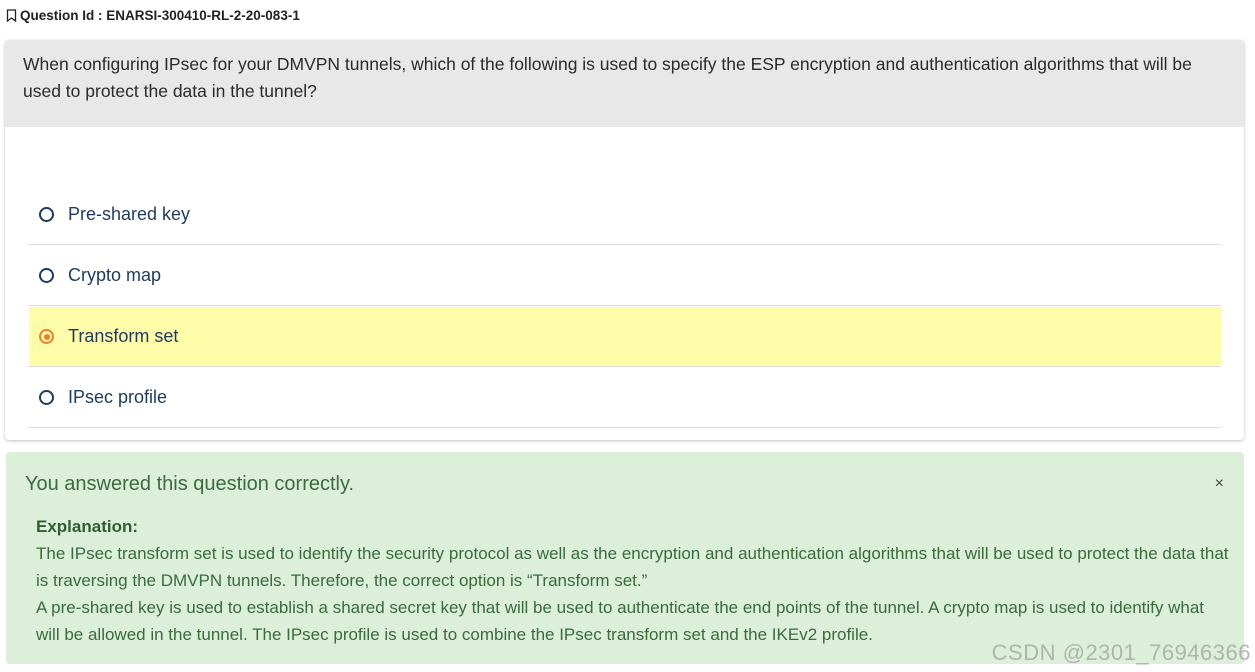 Image resolution: width=1255 pixels, height=672 pixels. What do you see at coordinates (118, 397) in the screenshot?
I see `option-label: IPsec profile` at bounding box center [118, 397].